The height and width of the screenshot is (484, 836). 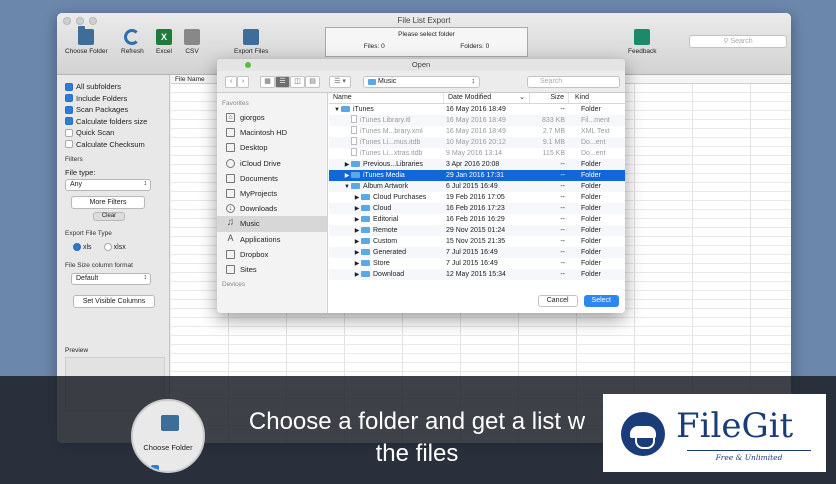 I want to click on list-item: ▶ iTunes Media 29 Jan 2016 17:31 -- Folder, so click(x=477, y=175).